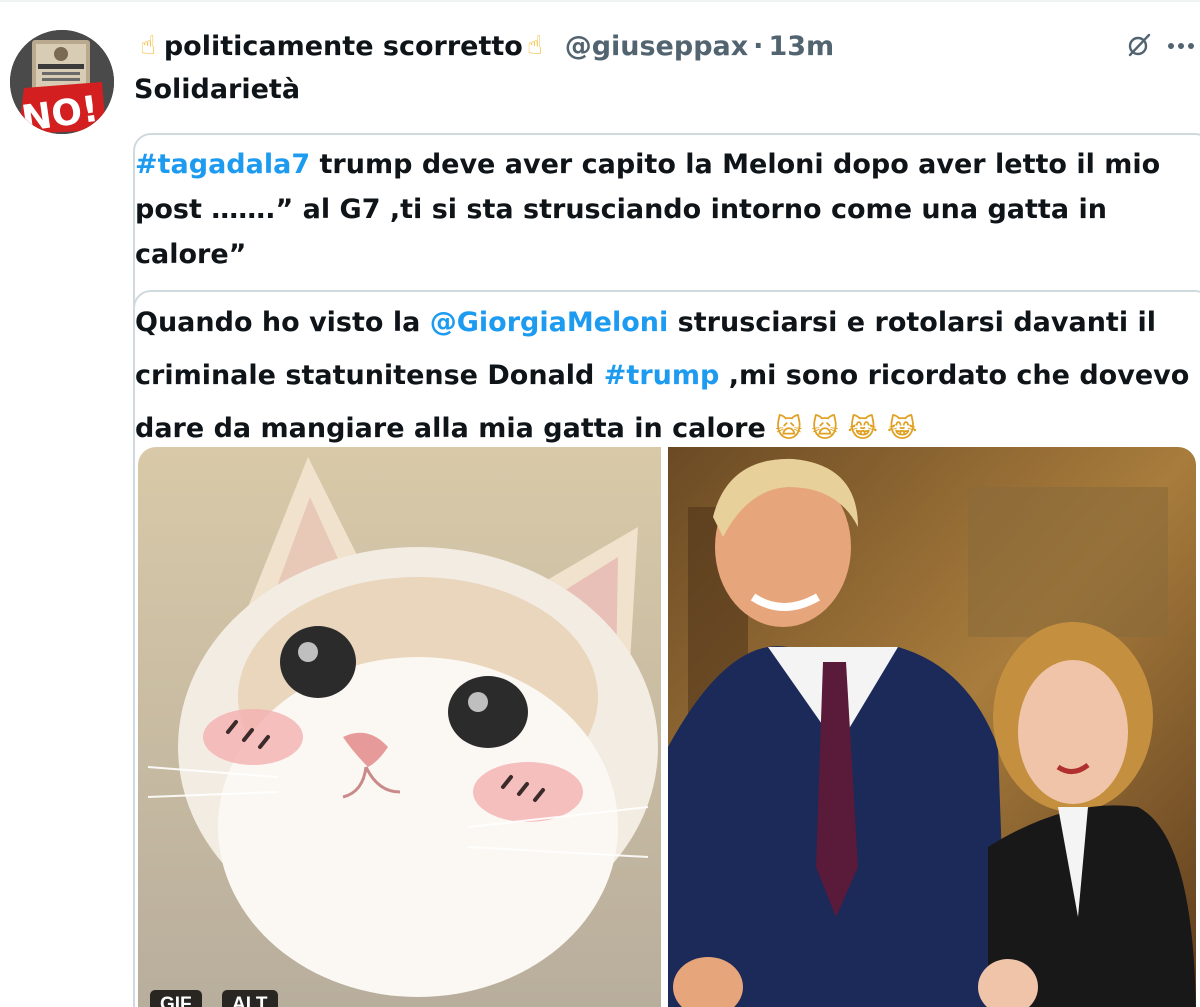  What do you see at coordinates (343, 46) in the screenshot?
I see `display-name: politicamente scorretto` at bounding box center [343, 46].